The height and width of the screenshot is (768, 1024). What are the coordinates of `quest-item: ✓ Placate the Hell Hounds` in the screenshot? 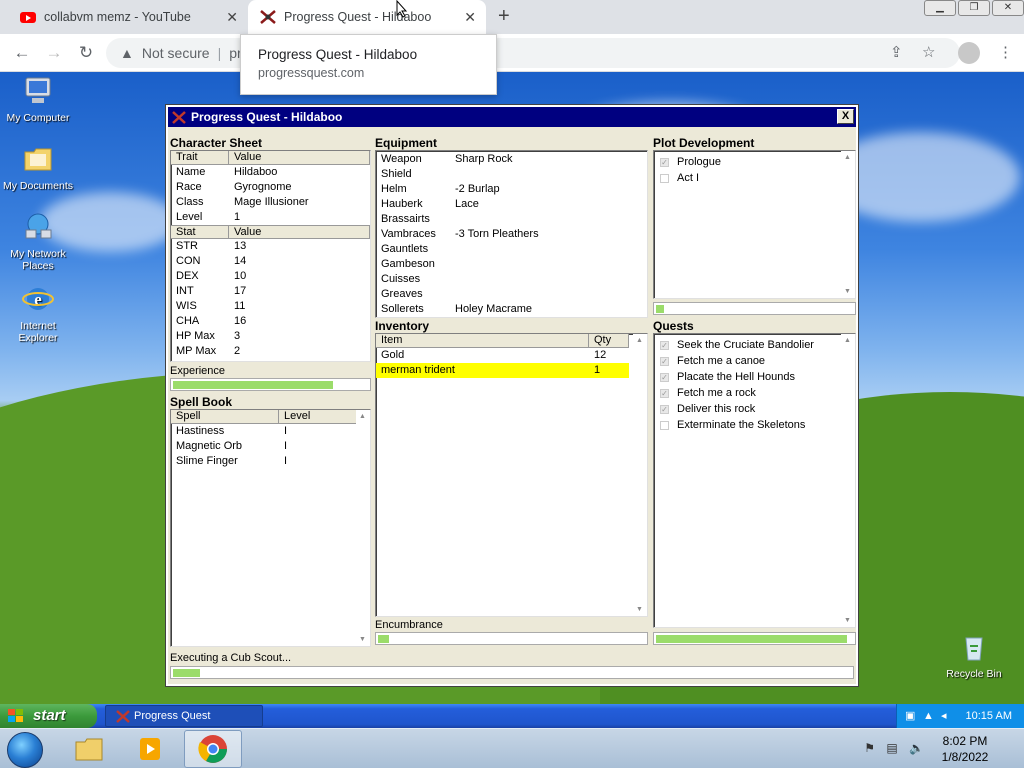 It's located at (754, 377).